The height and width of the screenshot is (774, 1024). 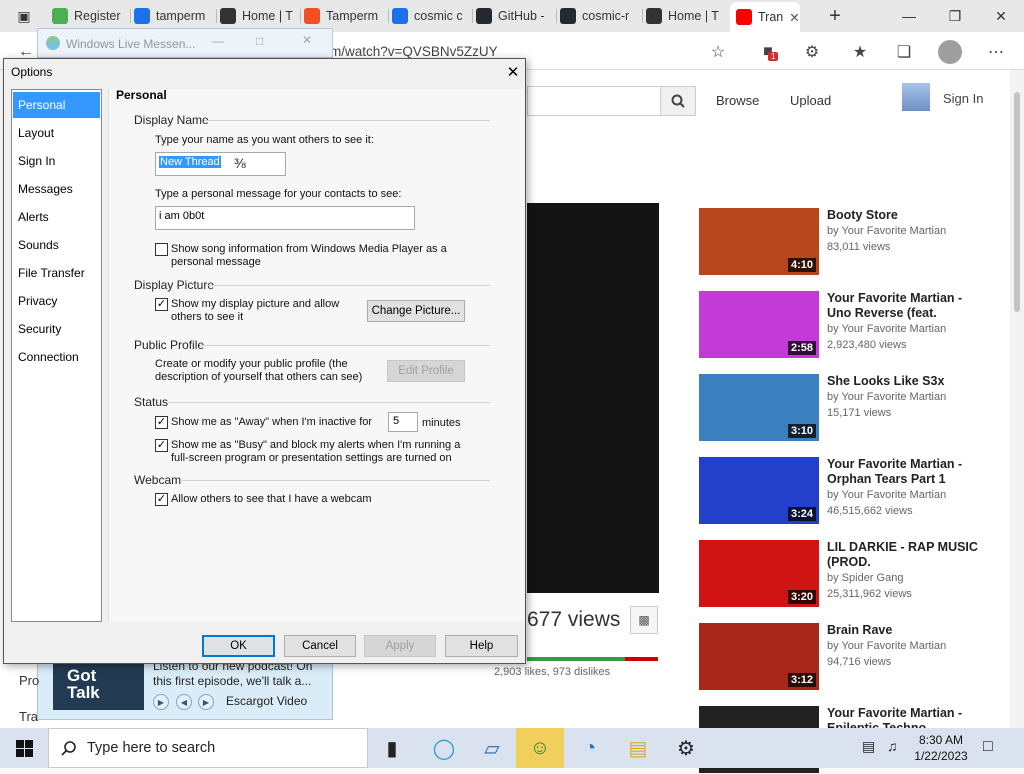 What do you see at coordinates (285, 218) in the screenshot?
I see `personal-message-input: i am 0b0t` at bounding box center [285, 218].